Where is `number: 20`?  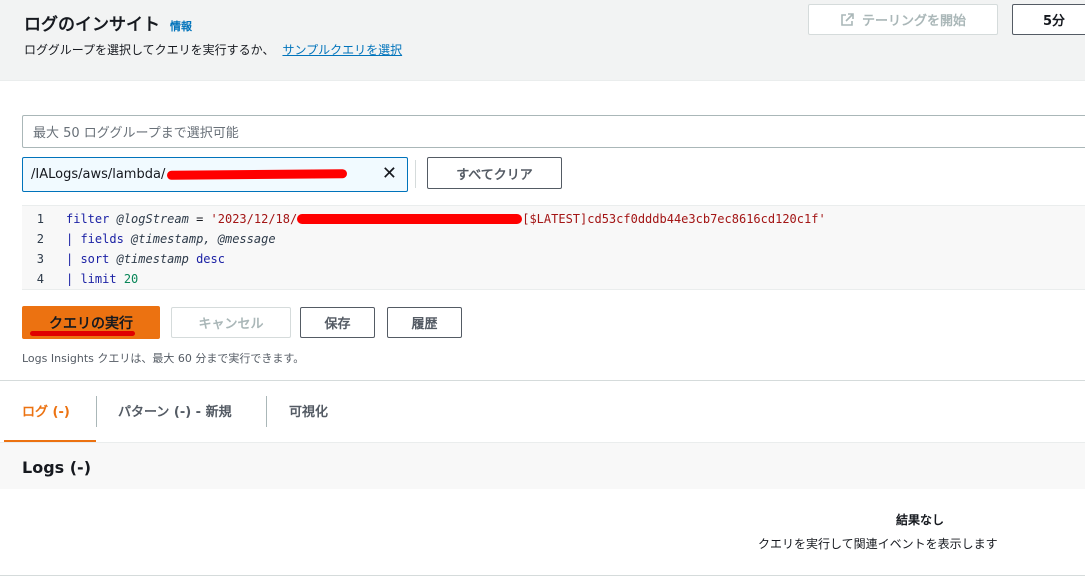 number: 20 is located at coordinates (131, 278).